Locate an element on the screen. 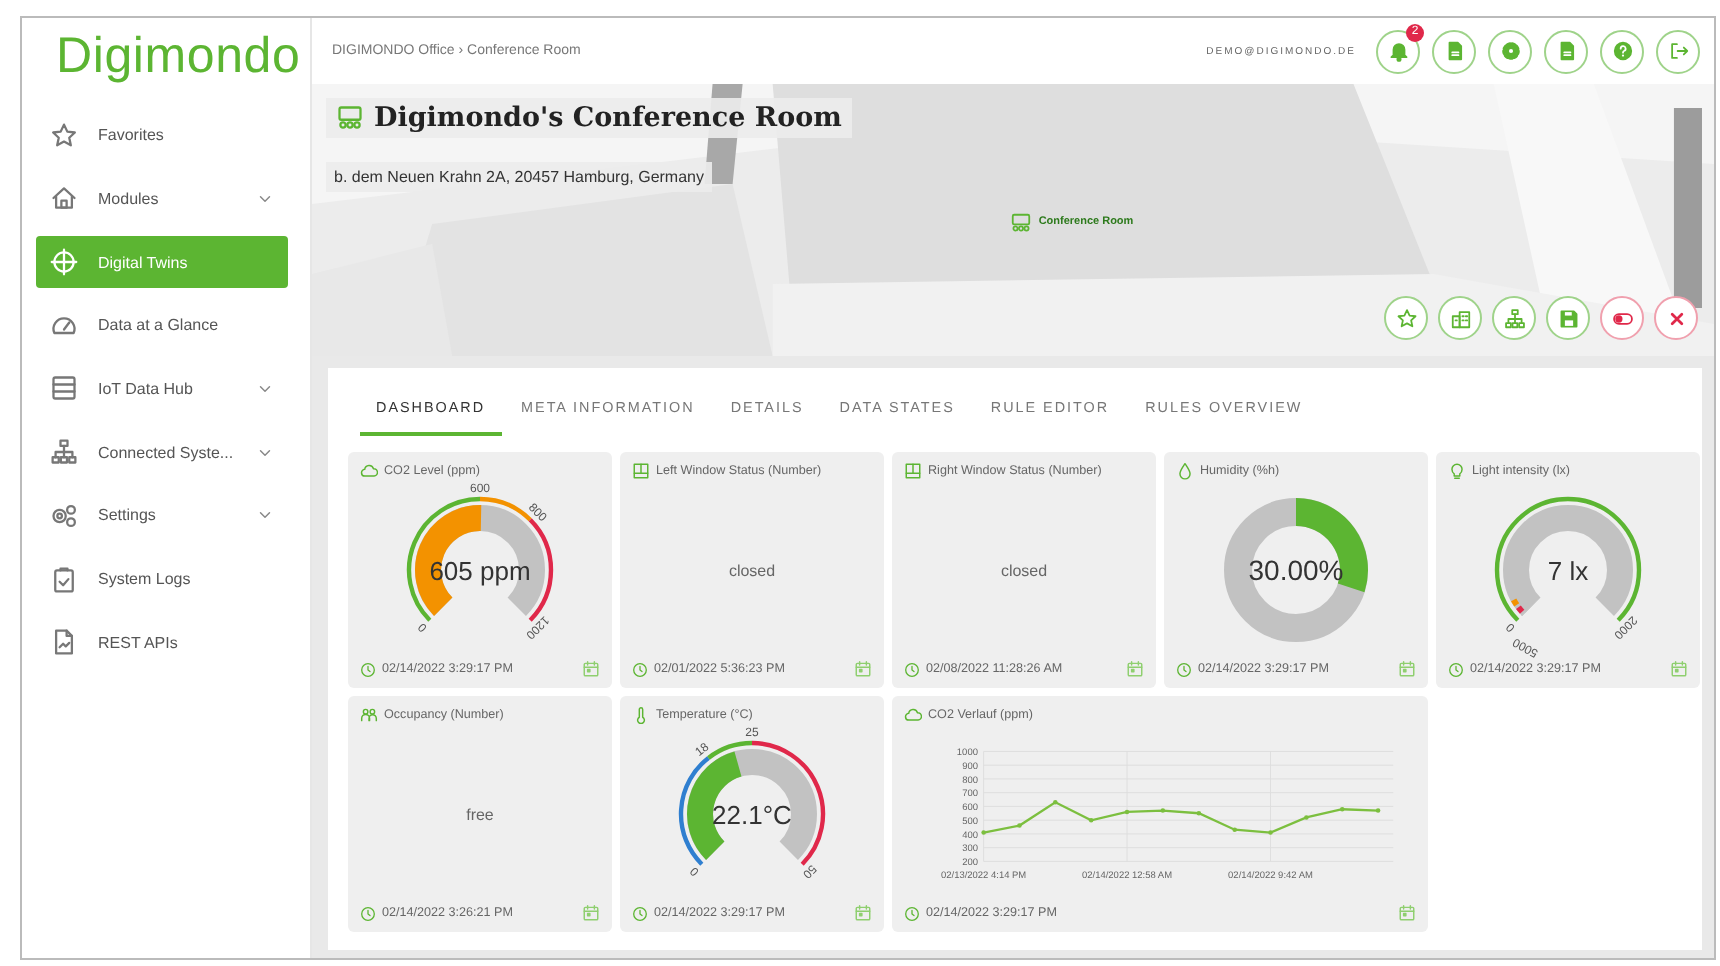  gauge-icon is located at coordinates (64, 325).